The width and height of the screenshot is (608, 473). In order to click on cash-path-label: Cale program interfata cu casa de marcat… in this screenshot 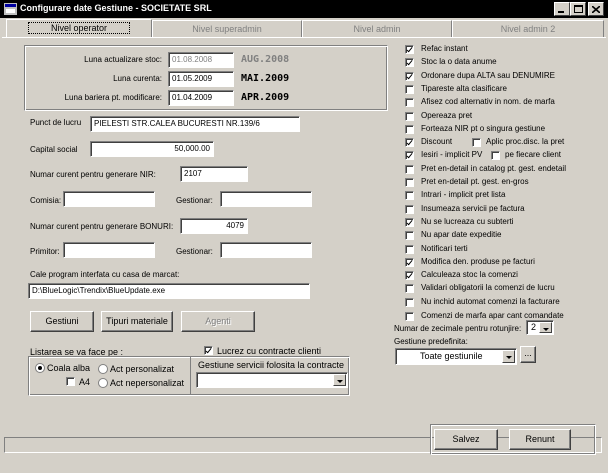, I will do `click(105, 274)`.